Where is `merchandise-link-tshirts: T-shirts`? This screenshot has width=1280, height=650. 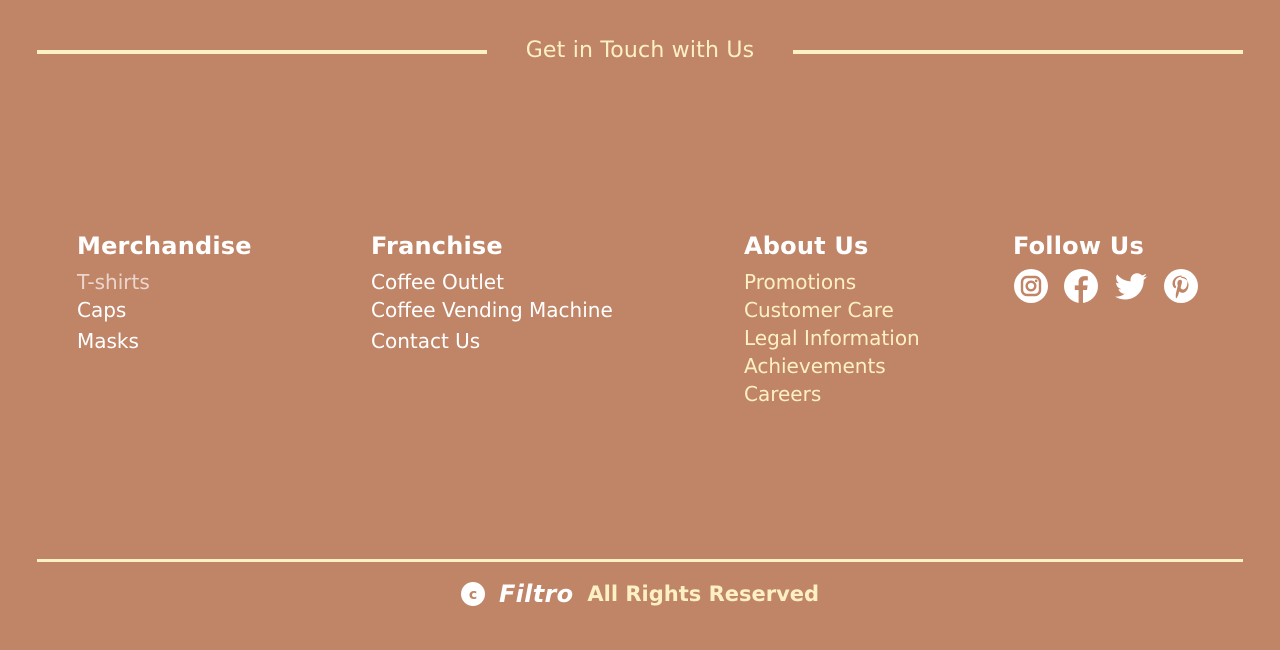 merchandise-link-tshirts: T-shirts is located at coordinates (164, 282).